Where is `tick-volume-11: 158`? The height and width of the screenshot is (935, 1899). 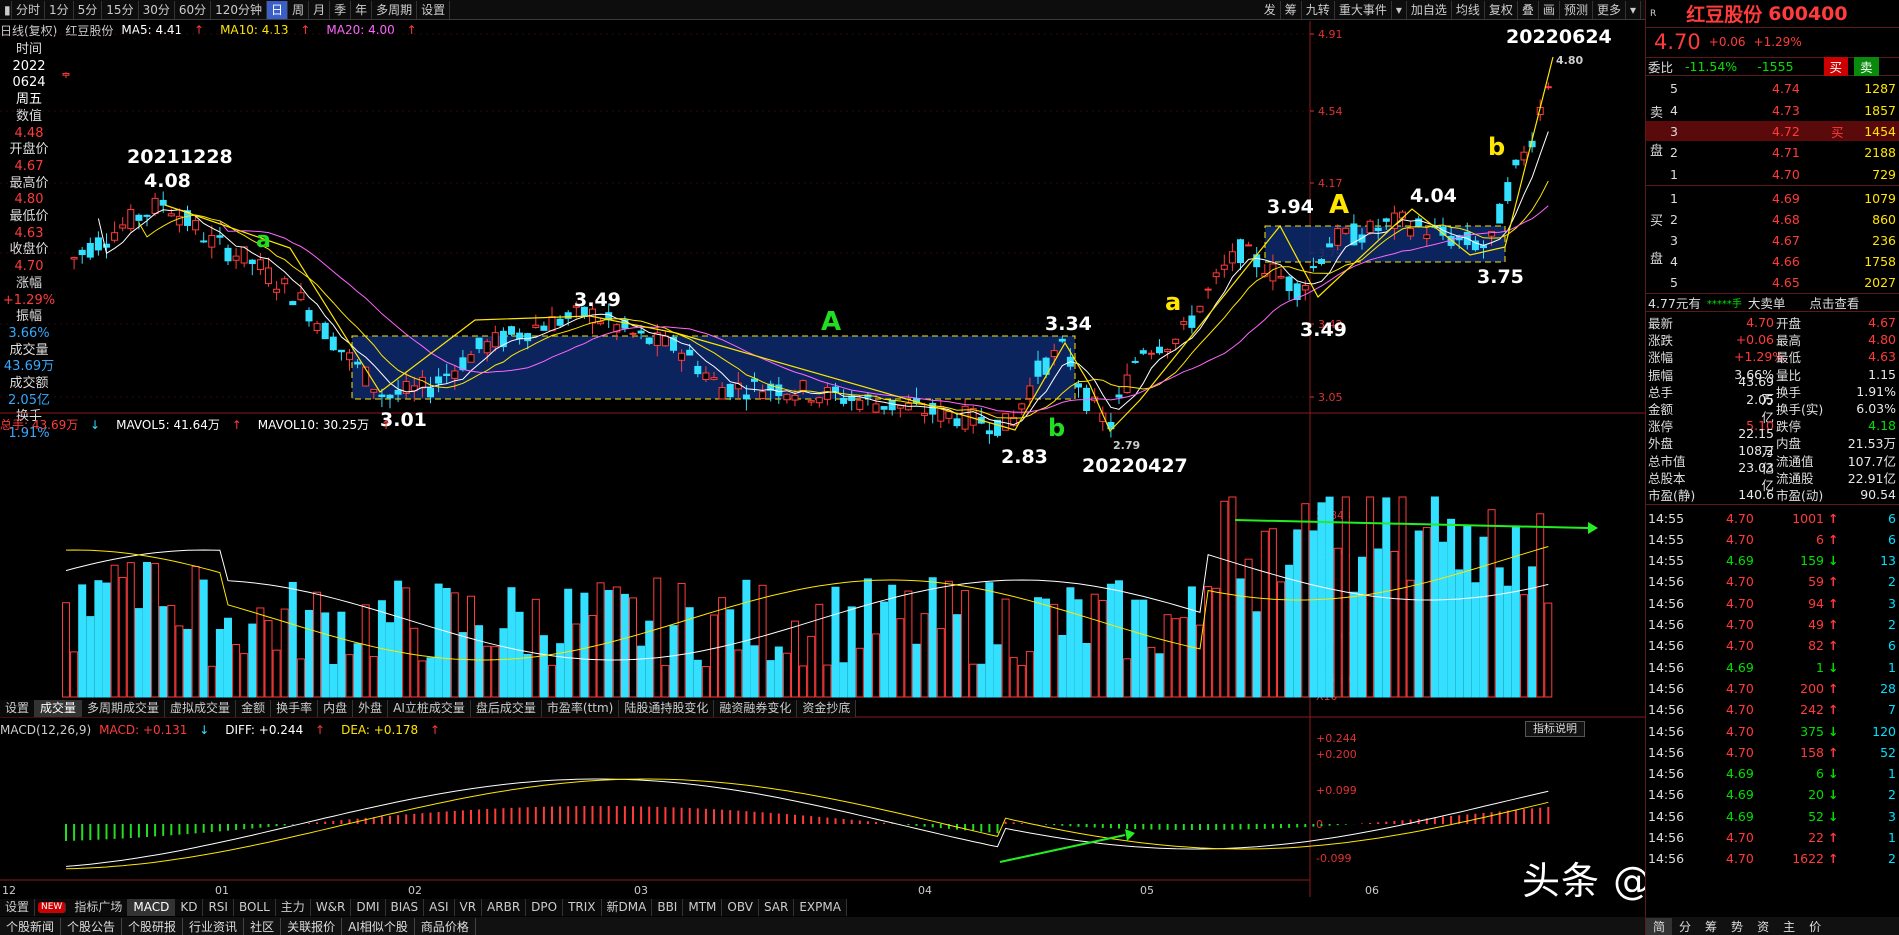
tick-volume-11: 158 is located at coordinates (1812, 752).